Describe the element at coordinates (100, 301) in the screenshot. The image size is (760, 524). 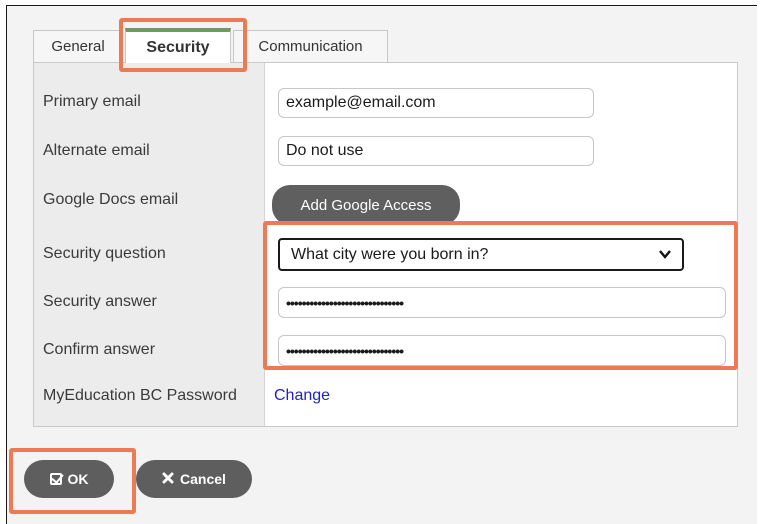
I see `security-answer-label: Security answer` at that location.